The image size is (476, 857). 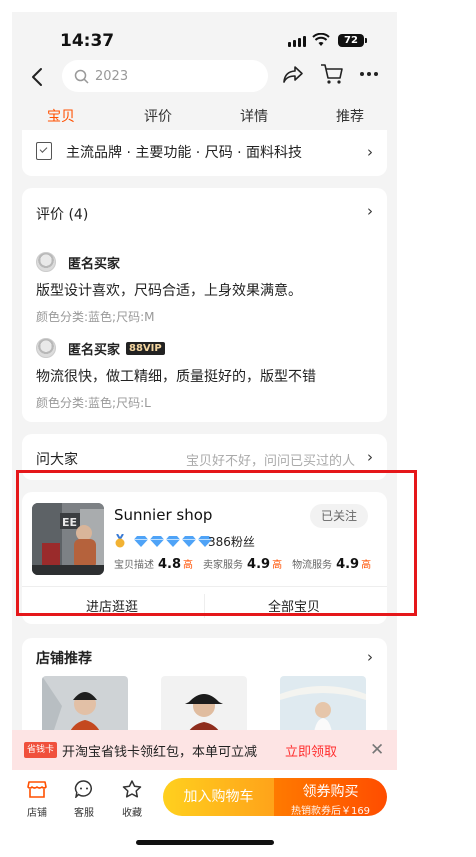 I want to click on buy-with-coupon-button: 领券购买 热销款券后￥169, so click(x=330, y=797).